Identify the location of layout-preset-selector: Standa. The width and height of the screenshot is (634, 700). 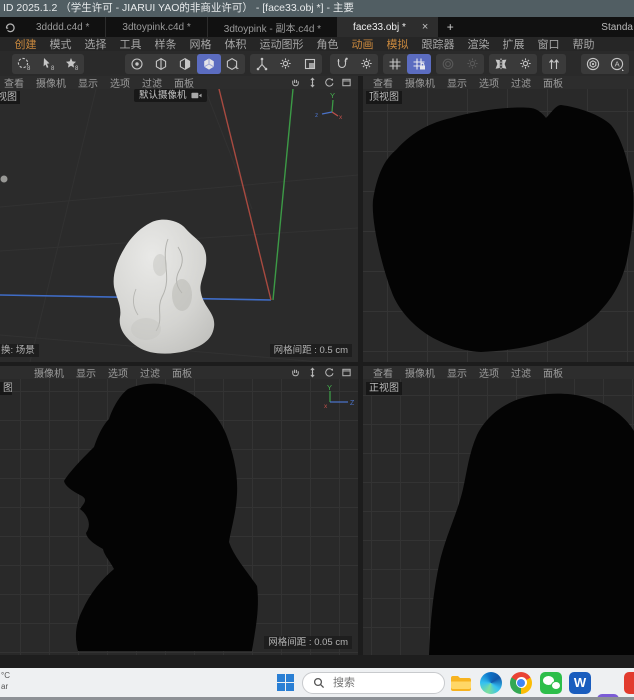
(617, 27).